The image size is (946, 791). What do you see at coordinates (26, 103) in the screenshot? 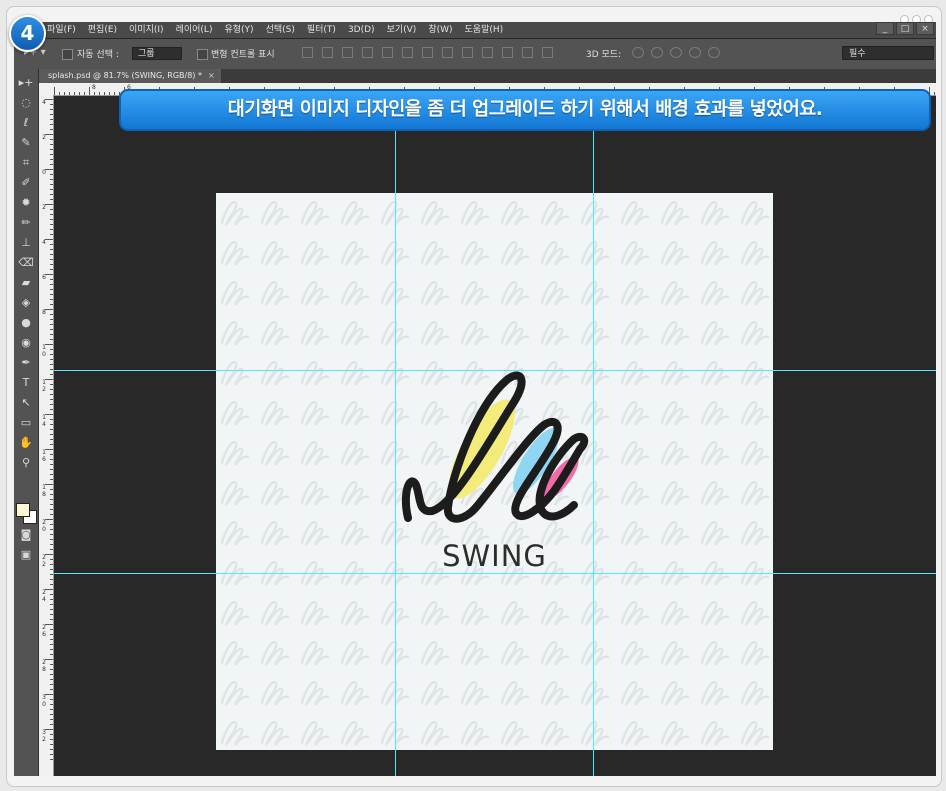
I see `marquee-tool-icon: ◌` at bounding box center [26, 103].